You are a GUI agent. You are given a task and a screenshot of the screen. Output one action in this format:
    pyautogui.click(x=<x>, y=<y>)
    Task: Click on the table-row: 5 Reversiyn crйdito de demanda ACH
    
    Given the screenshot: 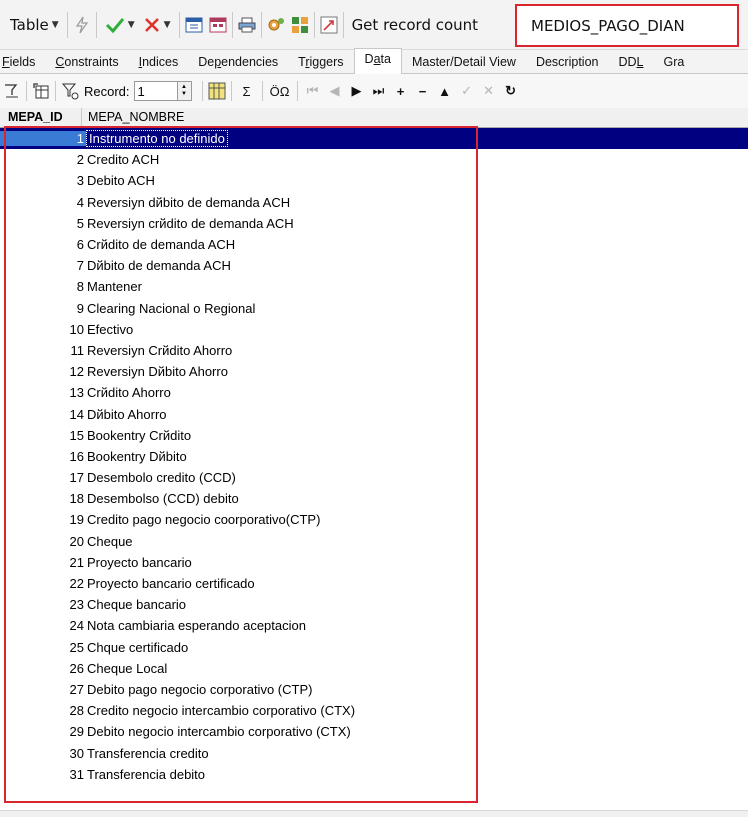 What is the action you would take?
    pyautogui.click(x=374, y=223)
    